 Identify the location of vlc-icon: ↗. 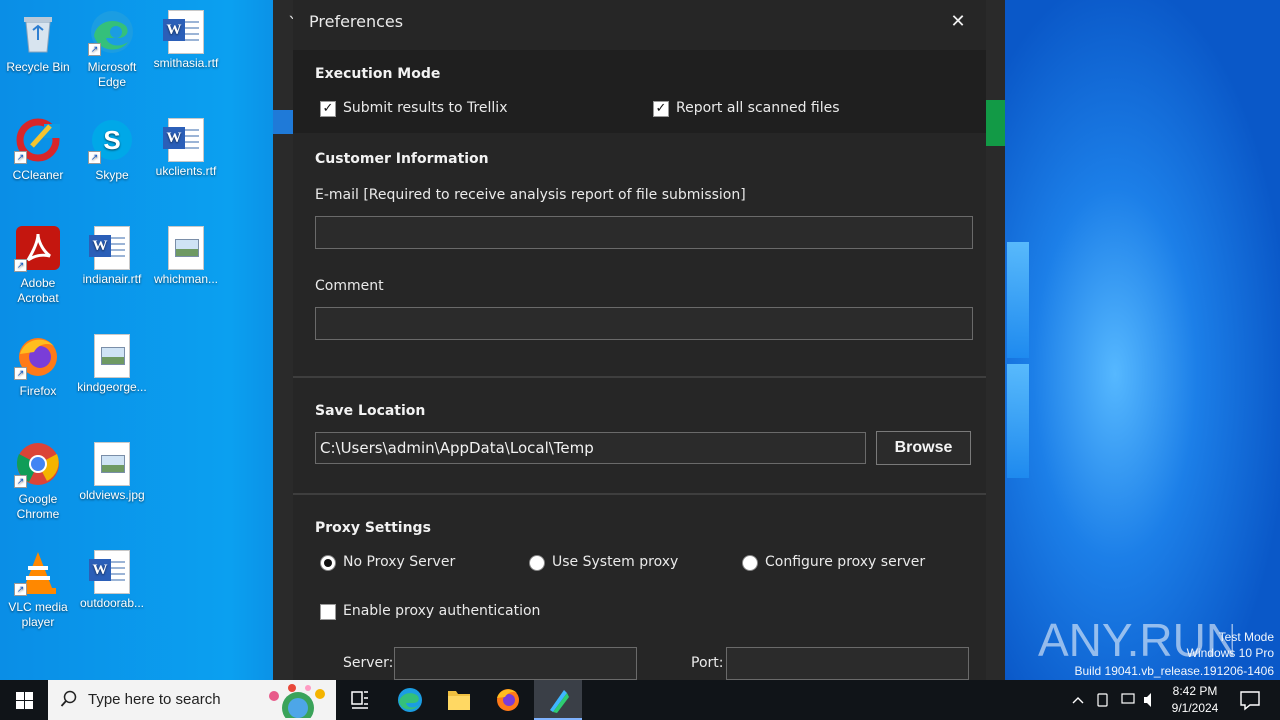
(38, 572).